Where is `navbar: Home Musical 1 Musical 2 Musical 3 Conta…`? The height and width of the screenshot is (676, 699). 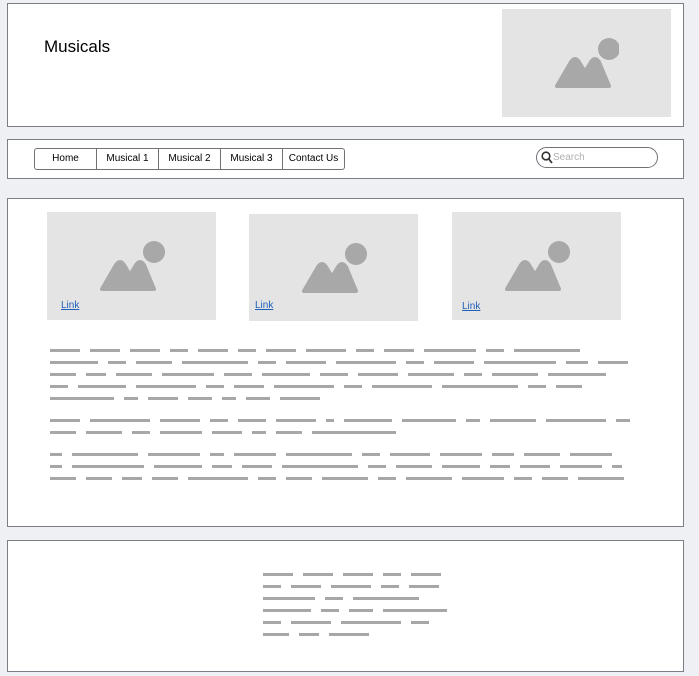 navbar: Home Musical 1 Musical 2 Musical 3 Conta… is located at coordinates (345, 159).